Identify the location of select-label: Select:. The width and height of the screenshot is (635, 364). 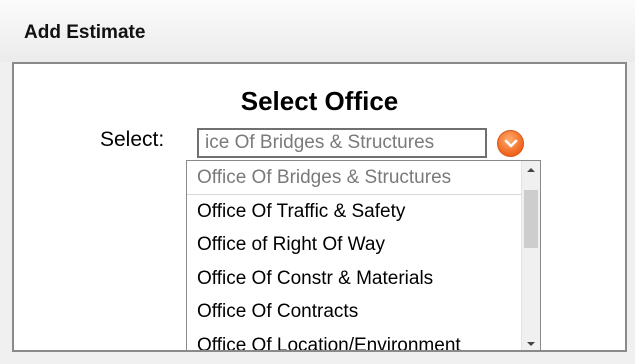
(132, 139).